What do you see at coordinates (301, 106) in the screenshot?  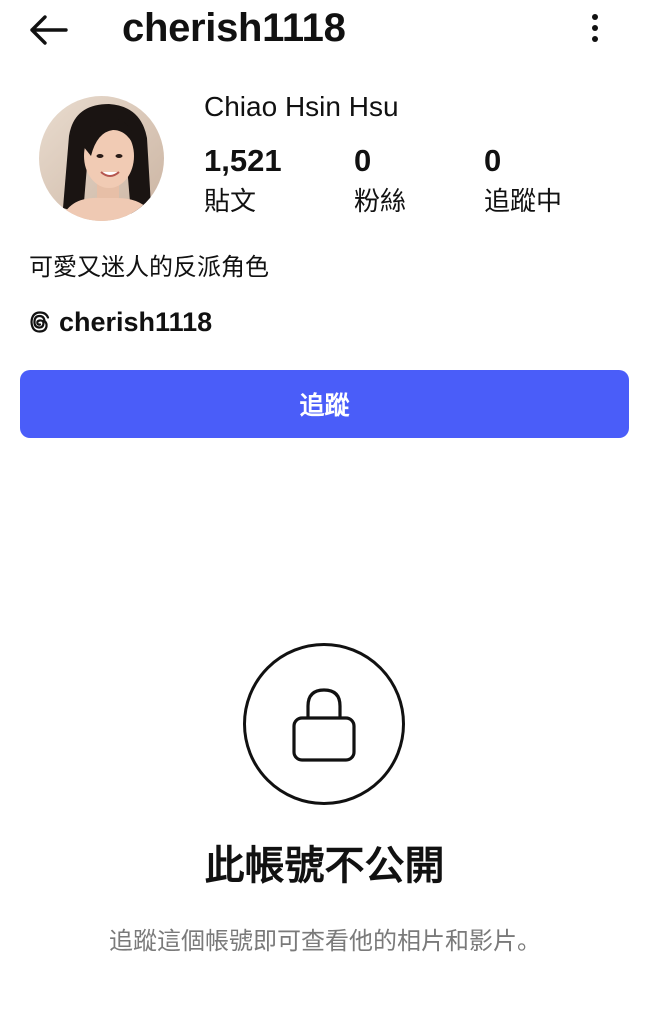 I see `display-name: Chiao Hsin Hsu` at bounding box center [301, 106].